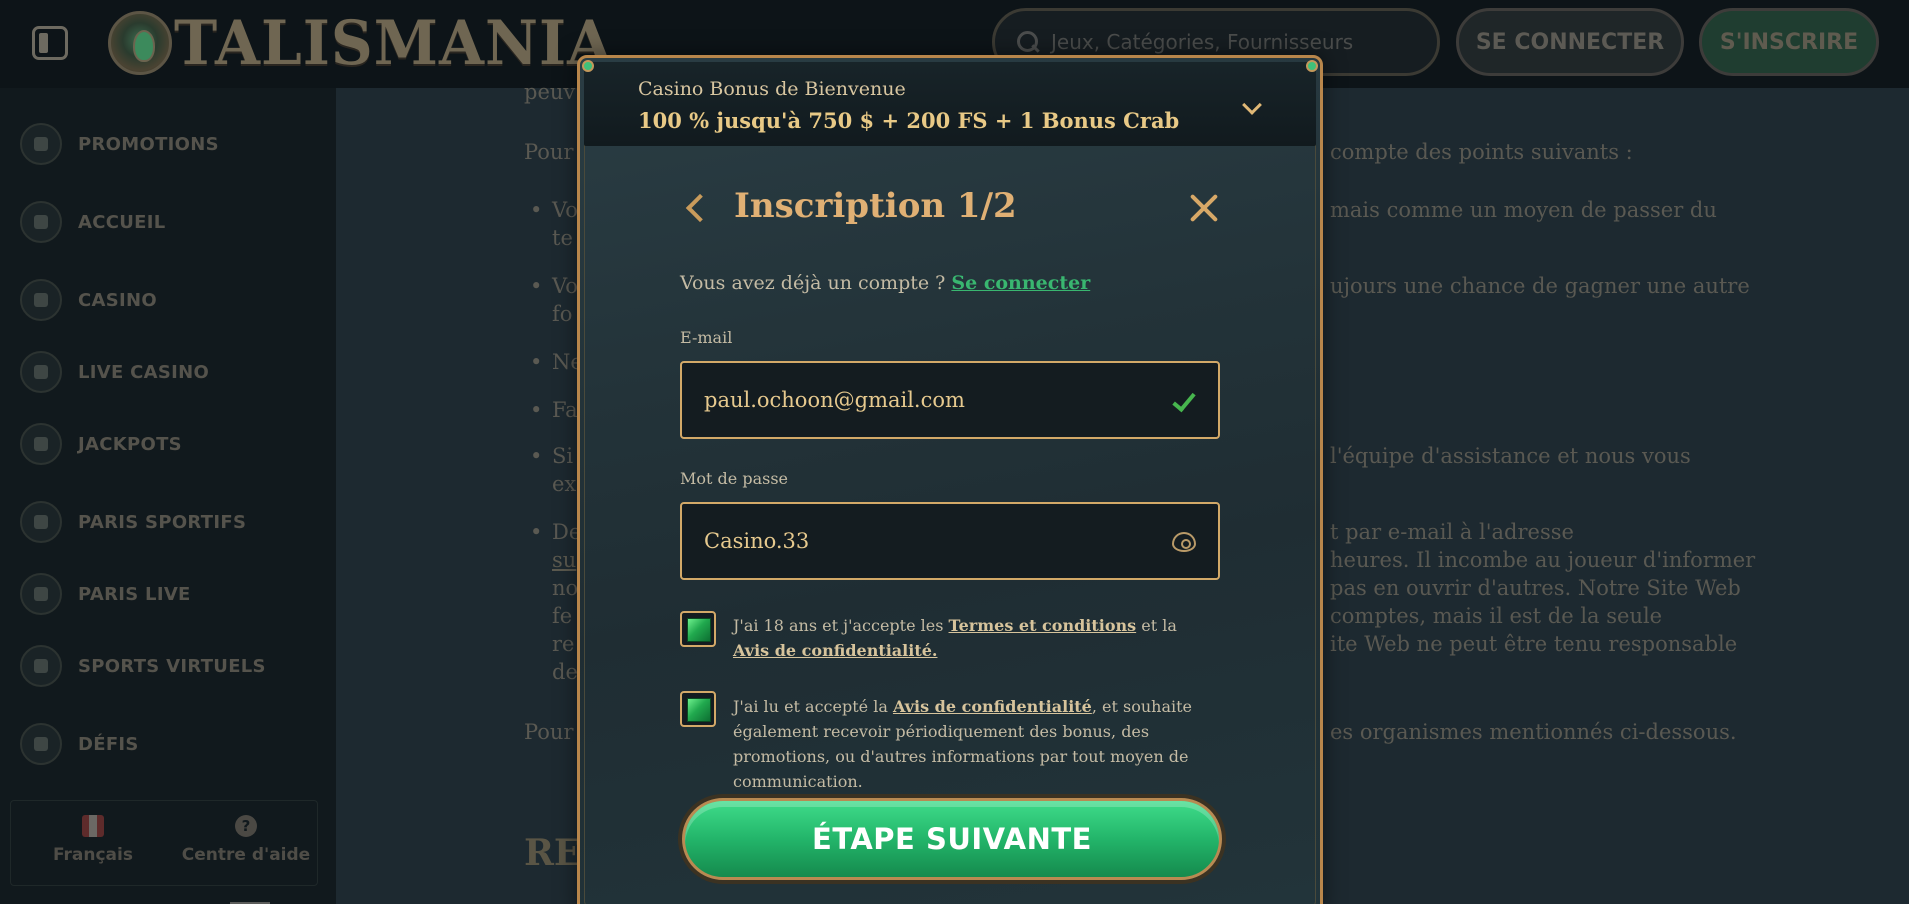 The height and width of the screenshot is (904, 1909). Describe the element at coordinates (41, 594) in the screenshot. I see `play-icon` at that location.